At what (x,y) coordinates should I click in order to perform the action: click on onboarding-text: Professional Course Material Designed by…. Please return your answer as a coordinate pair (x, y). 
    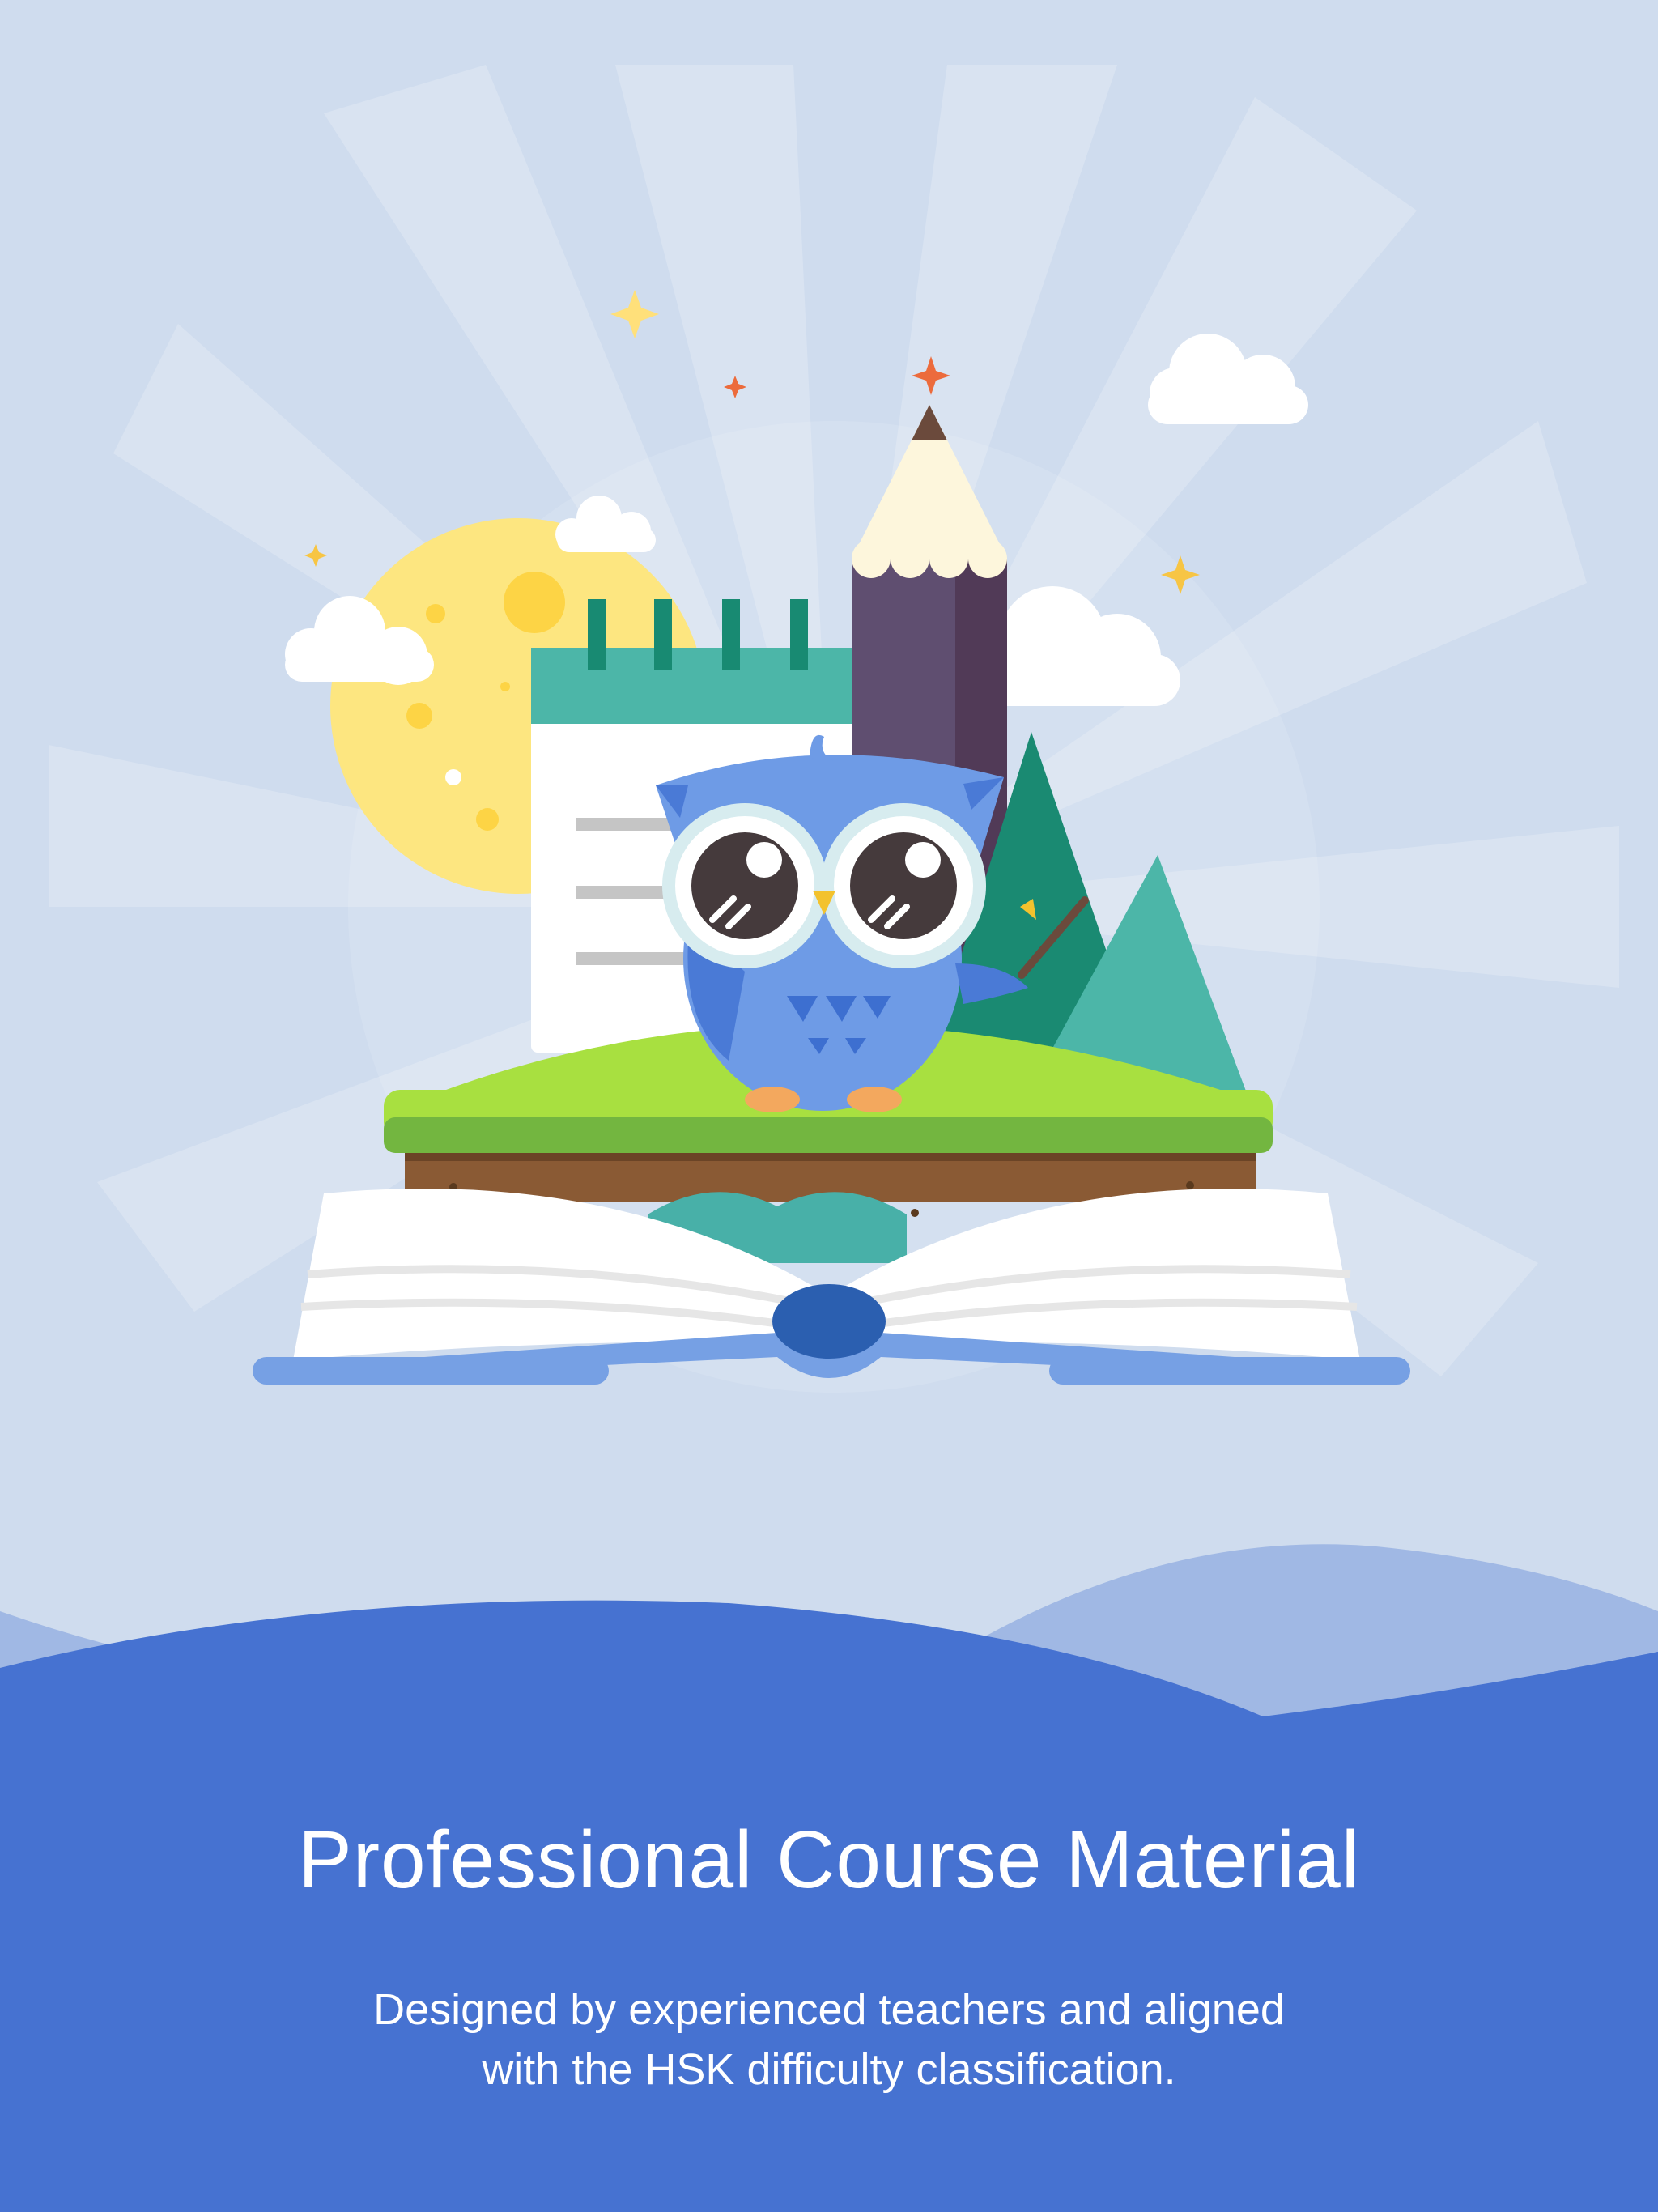
    Looking at the image, I should click on (829, 1957).